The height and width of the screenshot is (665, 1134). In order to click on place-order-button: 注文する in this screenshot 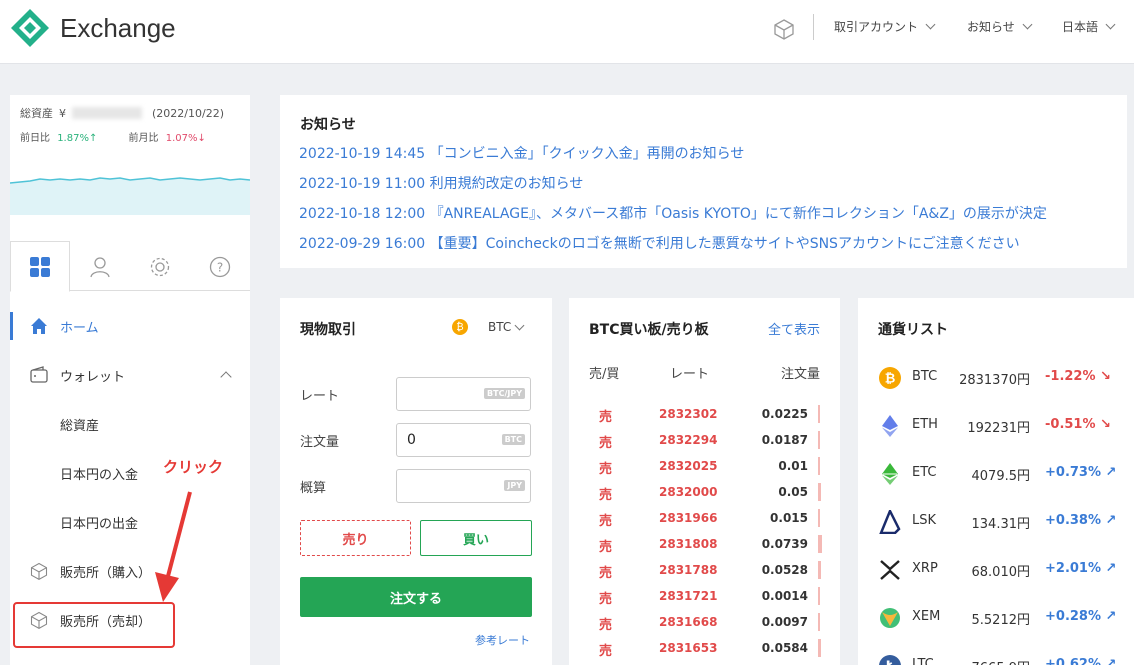, I will do `click(416, 597)`.